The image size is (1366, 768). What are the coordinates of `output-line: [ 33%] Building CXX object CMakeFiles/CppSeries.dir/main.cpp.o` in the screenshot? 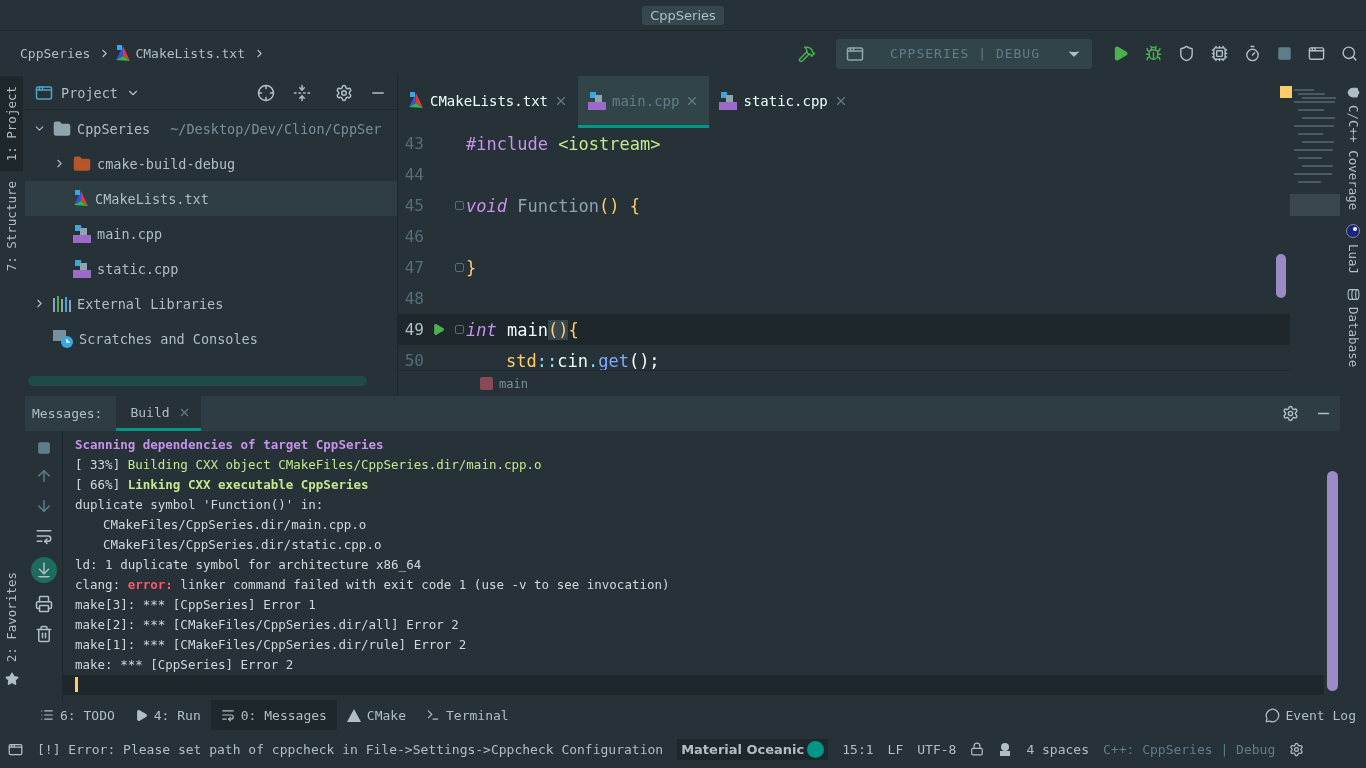 It's located at (308, 464).